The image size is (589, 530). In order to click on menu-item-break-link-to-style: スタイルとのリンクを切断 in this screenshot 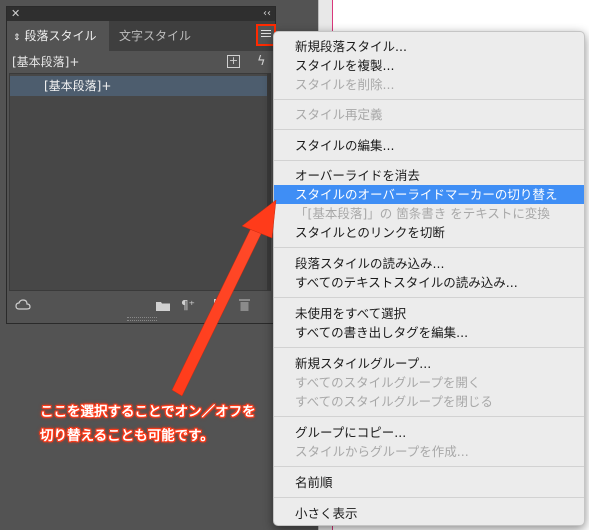, I will do `click(429, 232)`.